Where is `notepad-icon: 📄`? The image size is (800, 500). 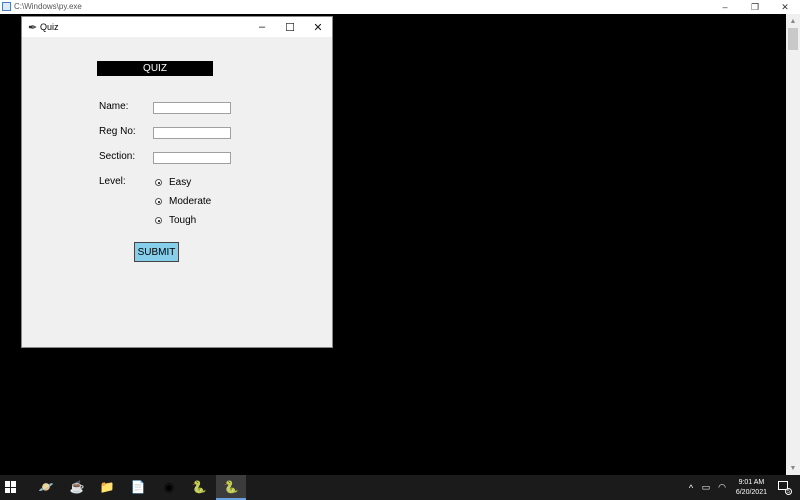 notepad-icon: 📄 is located at coordinates (138, 487).